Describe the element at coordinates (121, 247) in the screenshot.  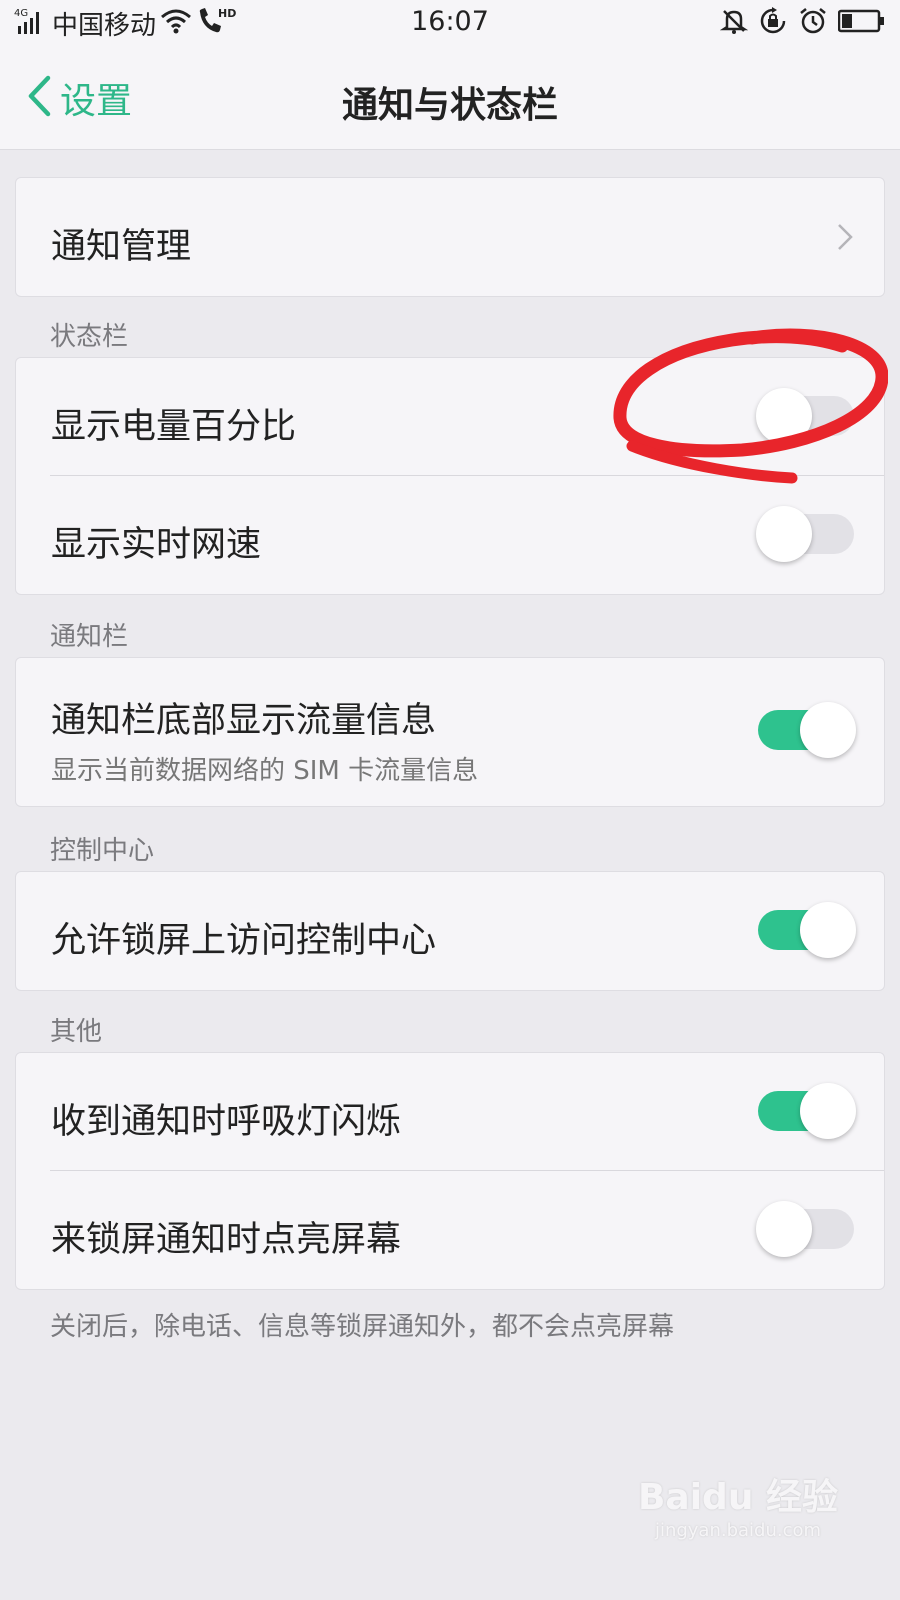
I see `notification-management-label: 通知管理` at that location.